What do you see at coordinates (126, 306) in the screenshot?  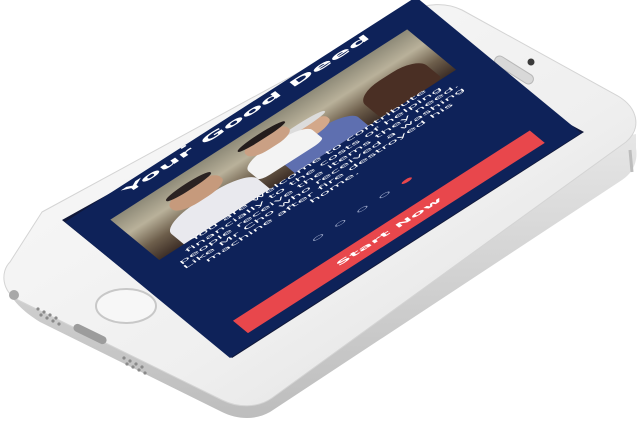 I see `home-button` at bounding box center [126, 306].